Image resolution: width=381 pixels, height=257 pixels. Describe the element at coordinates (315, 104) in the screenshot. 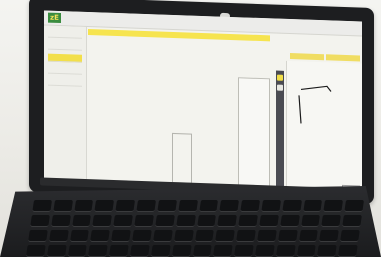

I see `handwriting-stroke` at that location.